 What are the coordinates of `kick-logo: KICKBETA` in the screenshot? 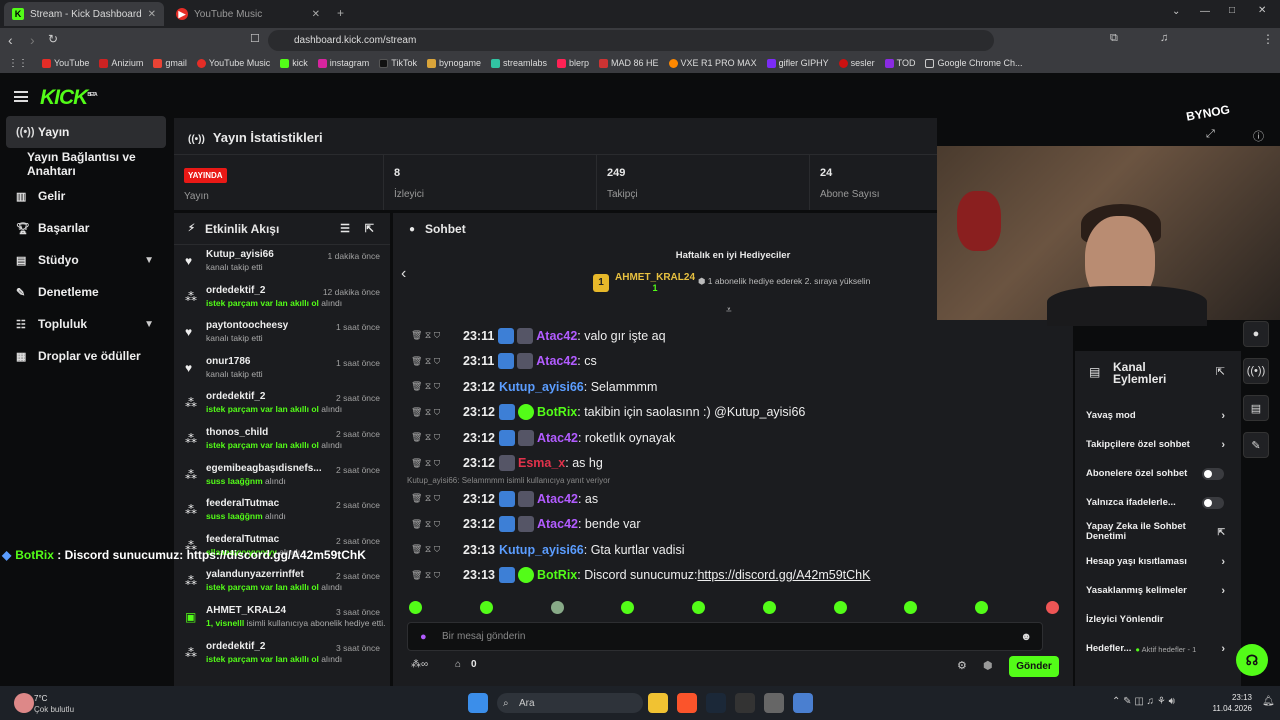 It's located at (69, 98).